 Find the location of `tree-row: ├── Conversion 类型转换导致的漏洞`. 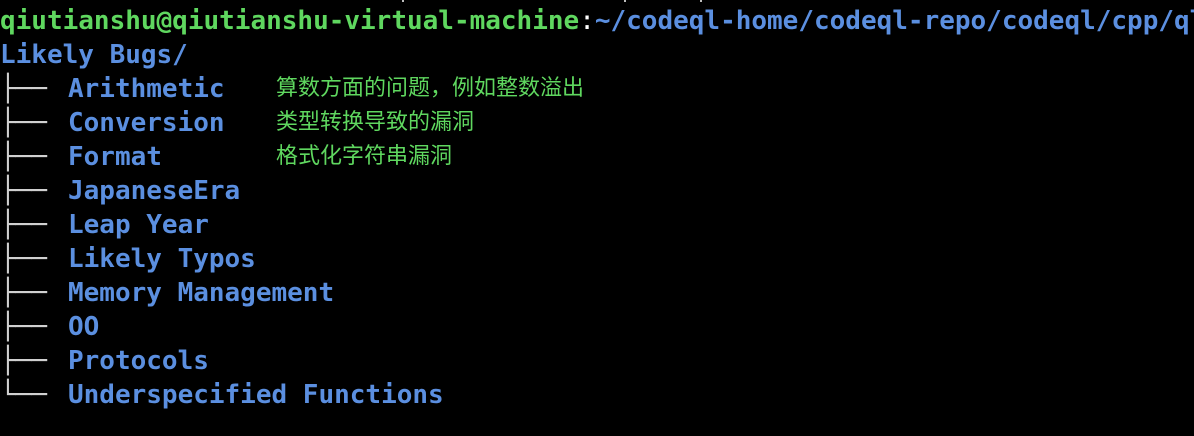

tree-row: ├── Conversion 类型转换导致的漏洞 is located at coordinates (237, 123).